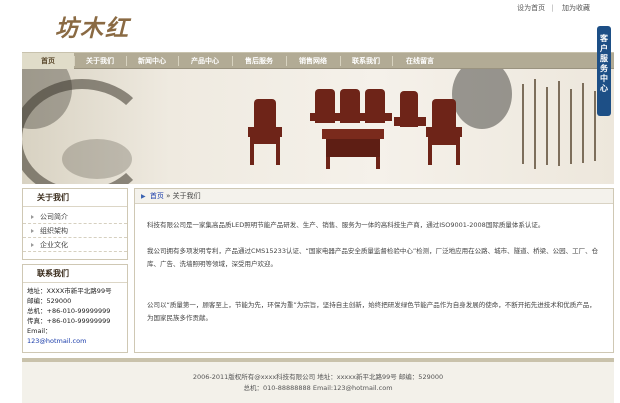  Describe the element at coordinates (310, 26) in the screenshot. I see `site-header: 坊木红 设为首页 | 加为收藏` at that location.